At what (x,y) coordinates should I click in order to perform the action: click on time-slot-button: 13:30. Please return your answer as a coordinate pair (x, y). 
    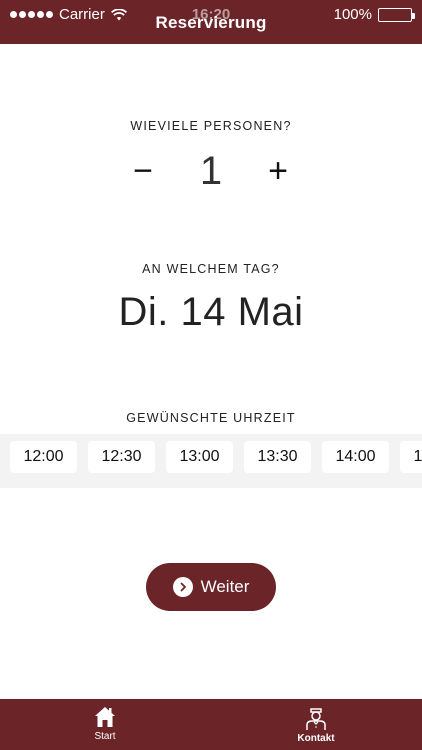
    Looking at the image, I should click on (277, 457).